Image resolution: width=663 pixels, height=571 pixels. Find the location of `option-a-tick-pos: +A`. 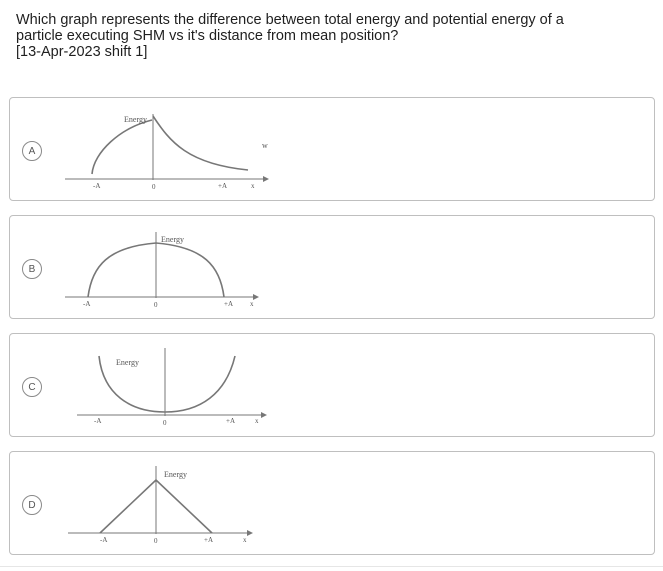

option-a-tick-pos: +A is located at coordinates (222, 186).